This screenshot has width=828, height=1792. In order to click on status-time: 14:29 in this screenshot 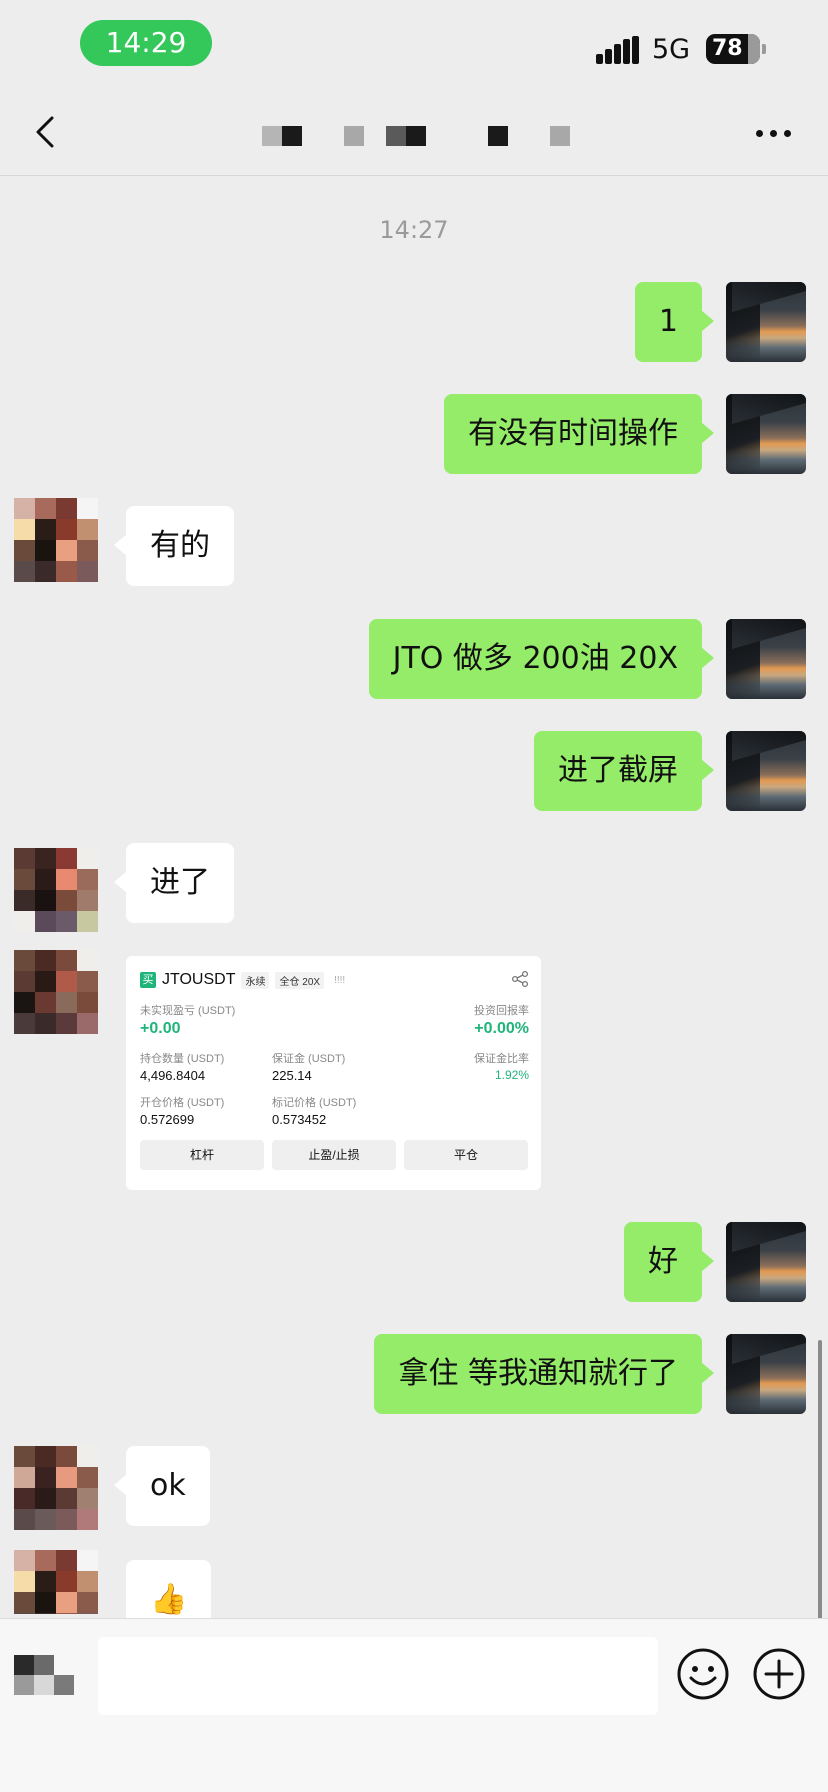, I will do `click(146, 43)`.